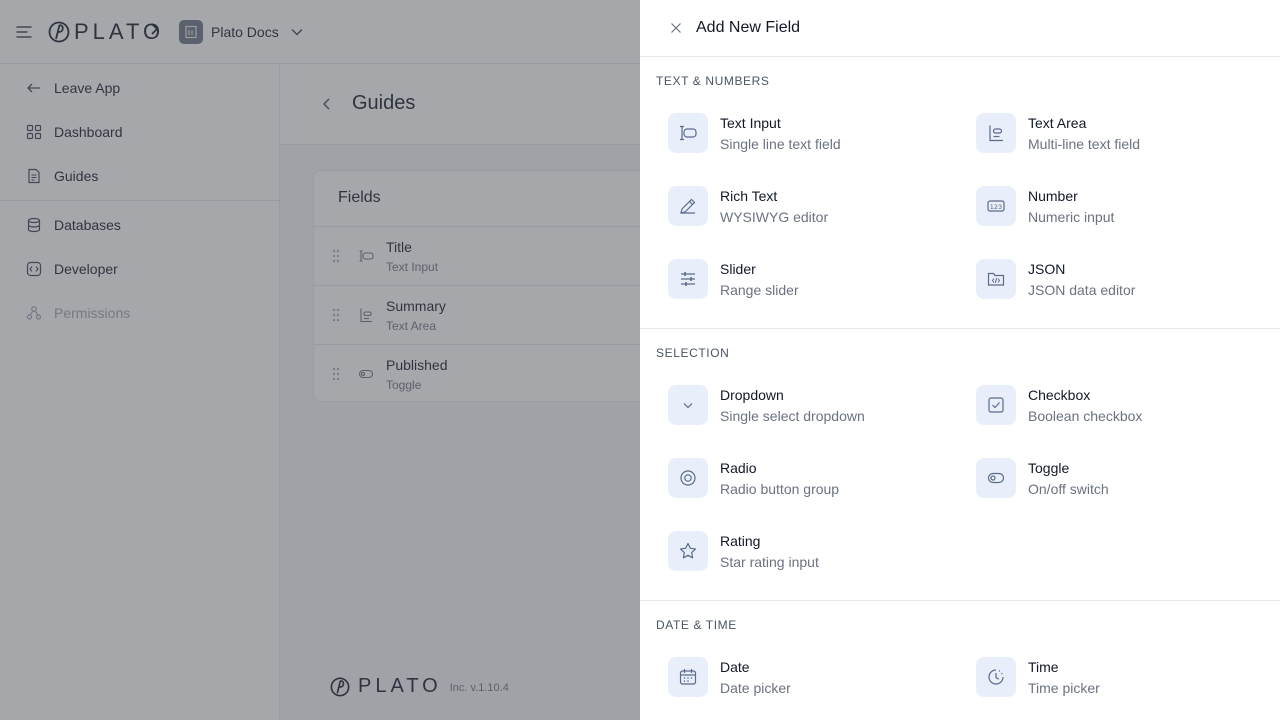  I want to click on star-icon, so click(688, 551).